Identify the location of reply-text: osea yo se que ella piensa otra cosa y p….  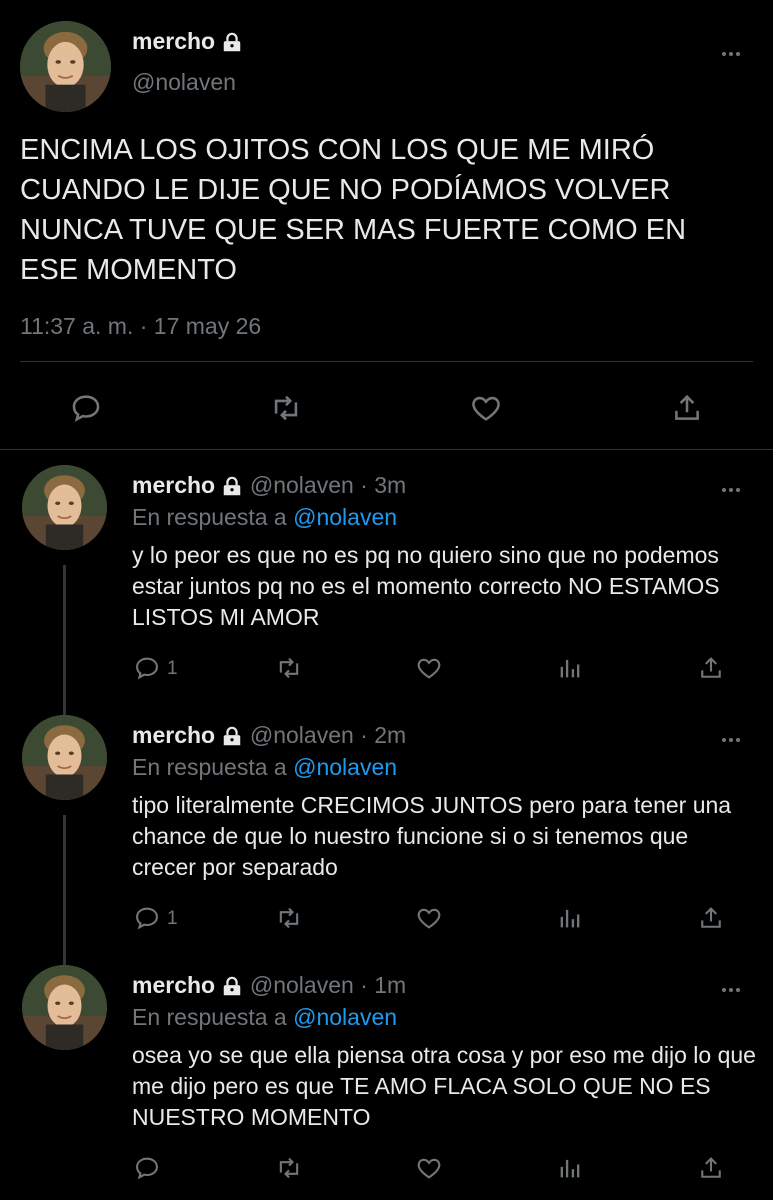
(444, 1086).